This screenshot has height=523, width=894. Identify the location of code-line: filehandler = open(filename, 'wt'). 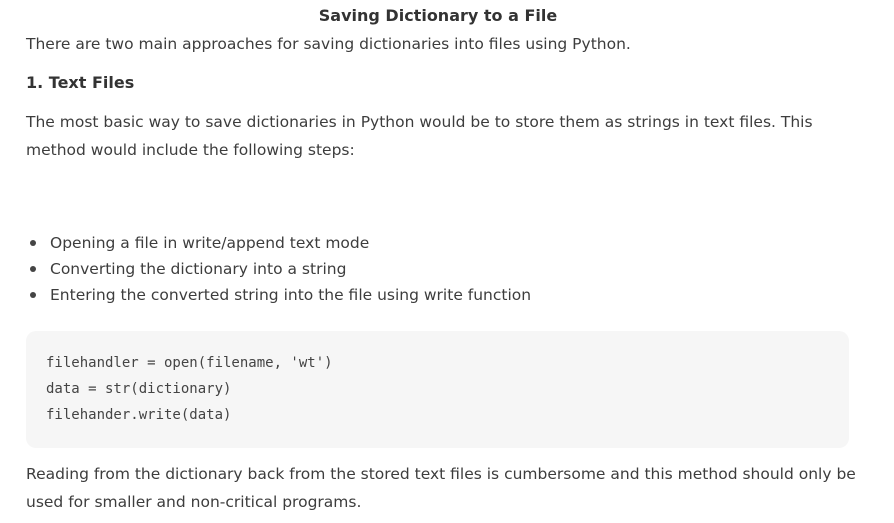
(189, 363).